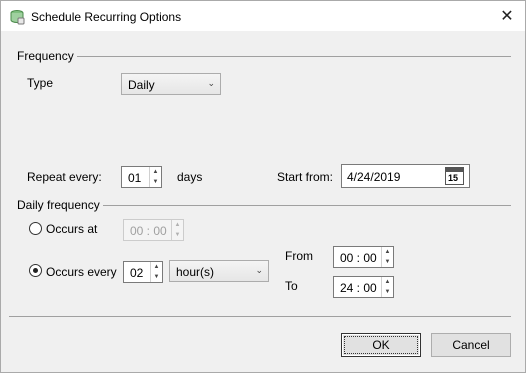 This screenshot has width=526, height=373. What do you see at coordinates (35, 270) in the screenshot?
I see `occurs-every-radio` at bounding box center [35, 270].